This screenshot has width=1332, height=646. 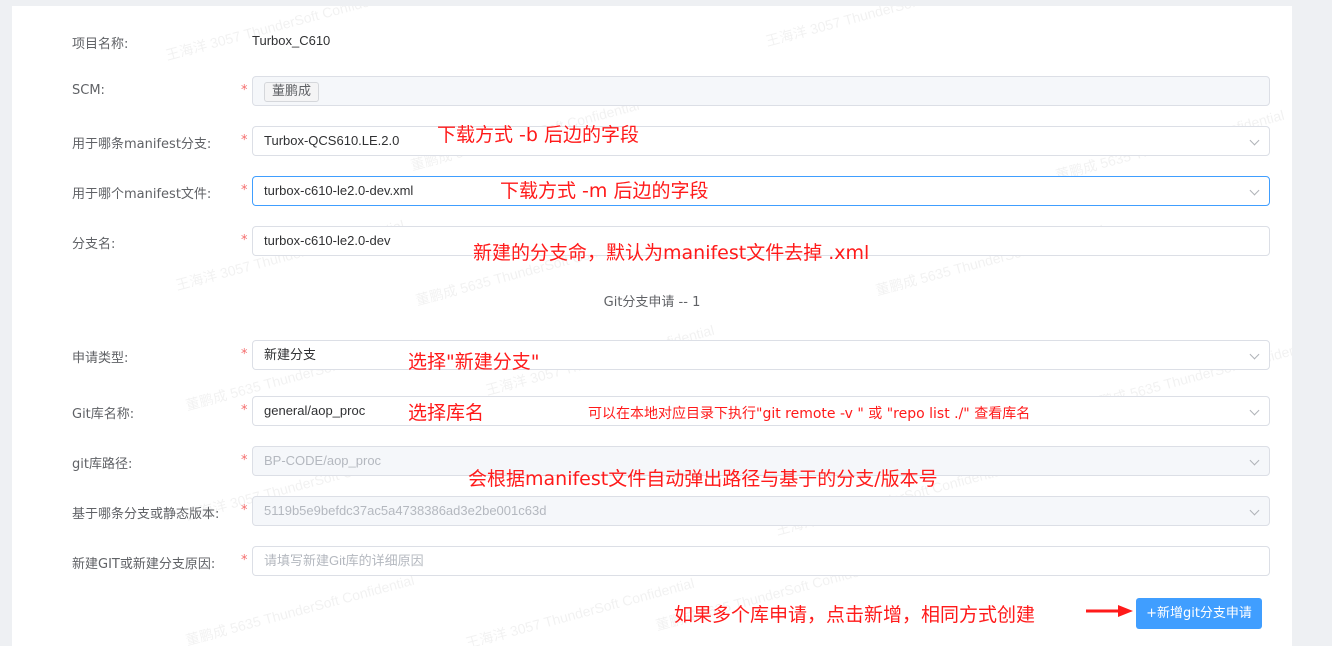 What do you see at coordinates (146, 514) in the screenshot?
I see `base-version-label: 基于哪条分支或静态版本:` at bounding box center [146, 514].